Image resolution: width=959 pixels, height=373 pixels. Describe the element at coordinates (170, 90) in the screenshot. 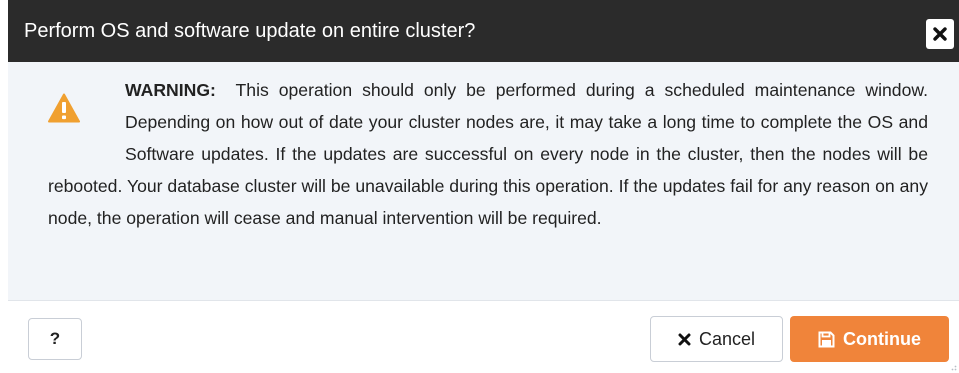

I see `warning-label: WARNING:` at that location.